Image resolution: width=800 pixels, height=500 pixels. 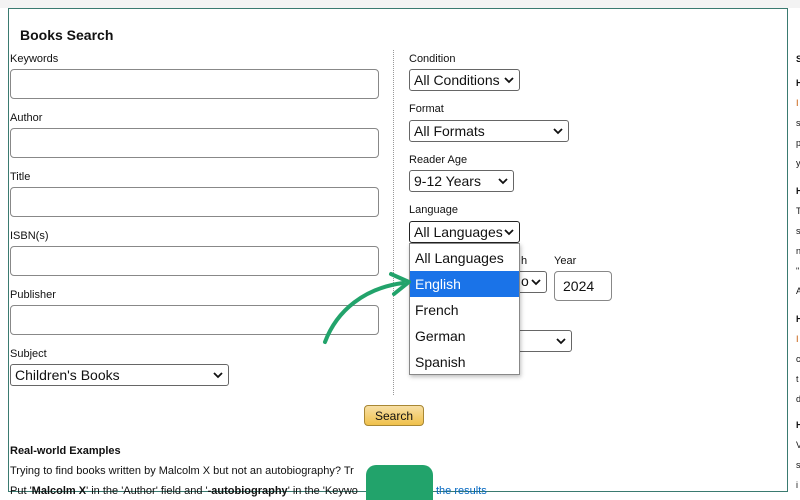 I want to click on watermark-logo, so click(x=399, y=482).